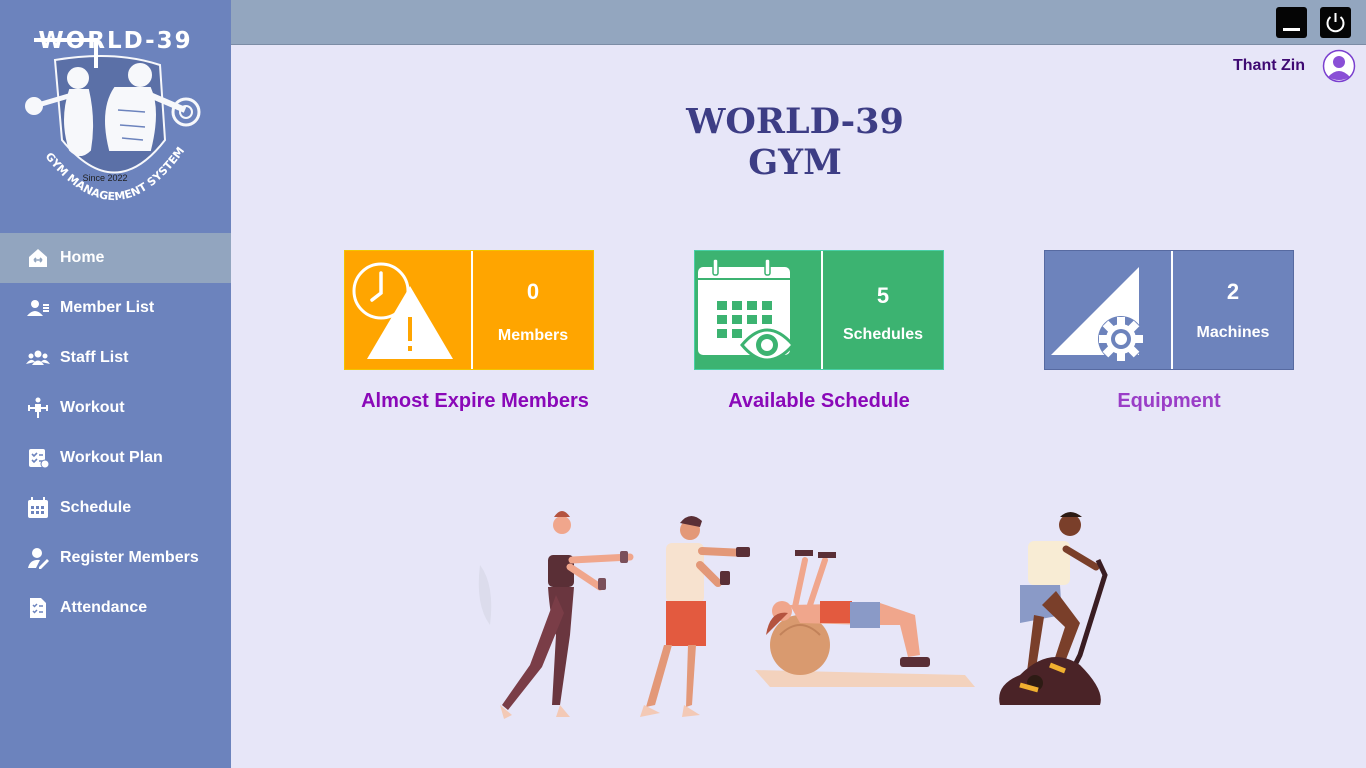 The width and height of the screenshot is (1366, 768). I want to click on man-on-exercise-bike-figure, so click(1053, 608).